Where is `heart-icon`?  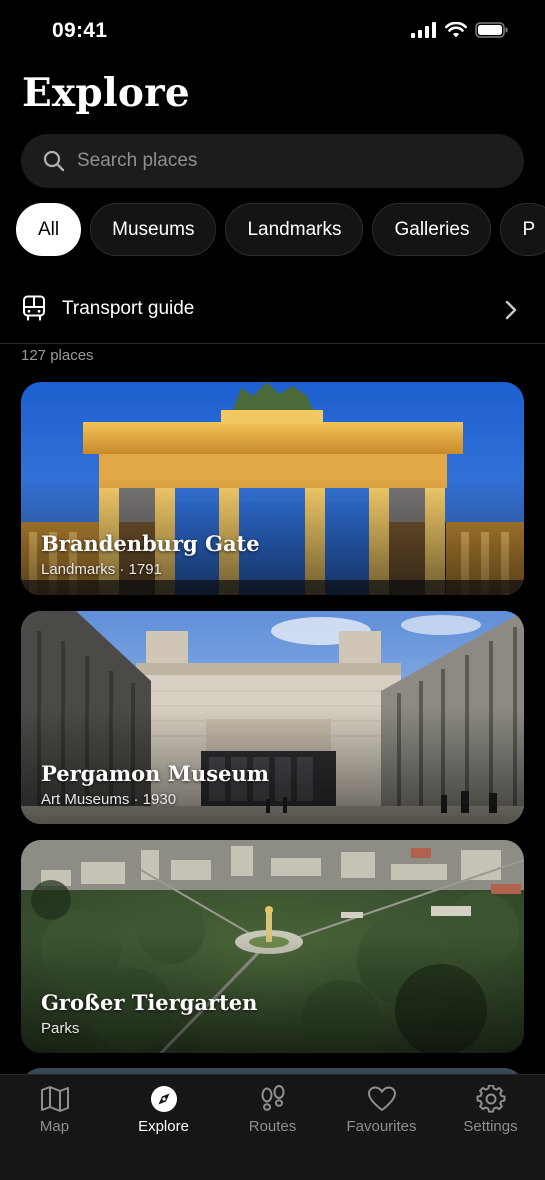 heart-icon is located at coordinates (381, 1098).